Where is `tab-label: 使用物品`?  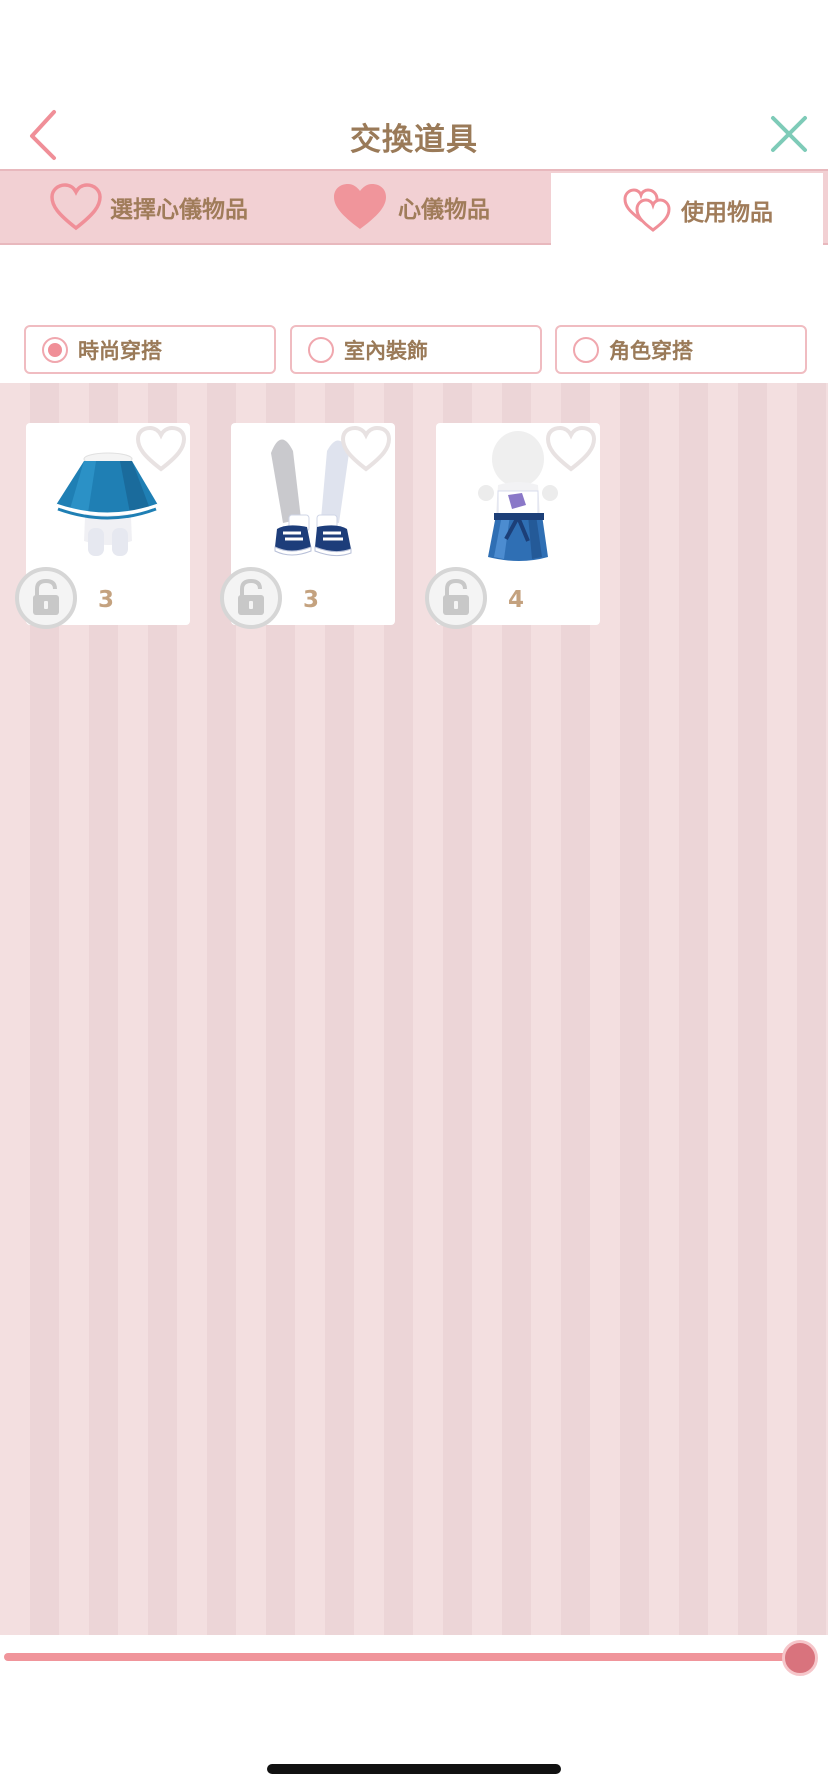
tab-label: 使用物品 is located at coordinates (727, 213).